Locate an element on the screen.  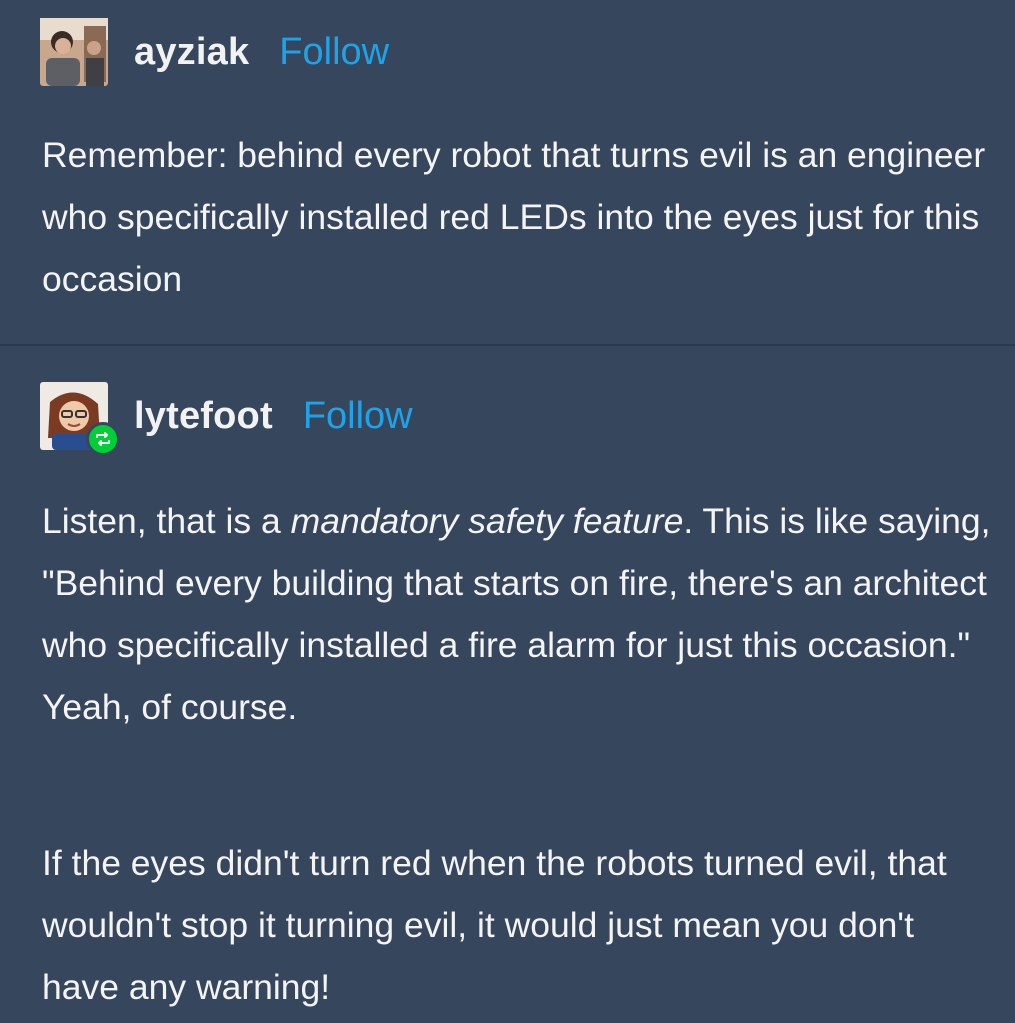
user-avatar-photo-icon is located at coordinates (74, 52).